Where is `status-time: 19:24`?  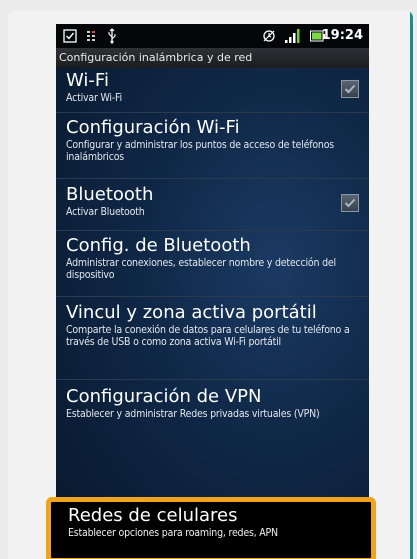
status-time: 19:24 is located at coordinates (342, 35).